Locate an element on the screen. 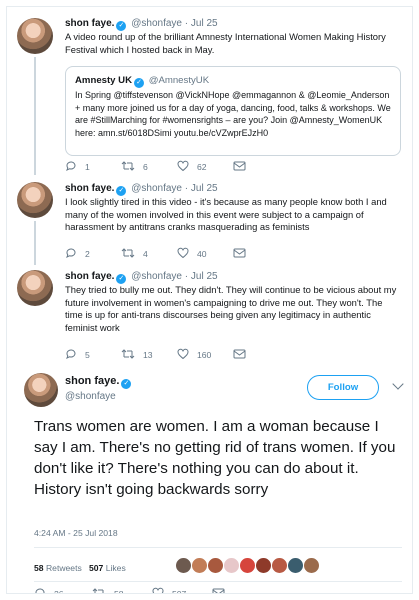  like-button: 507 is located at coordinates (169, 590).